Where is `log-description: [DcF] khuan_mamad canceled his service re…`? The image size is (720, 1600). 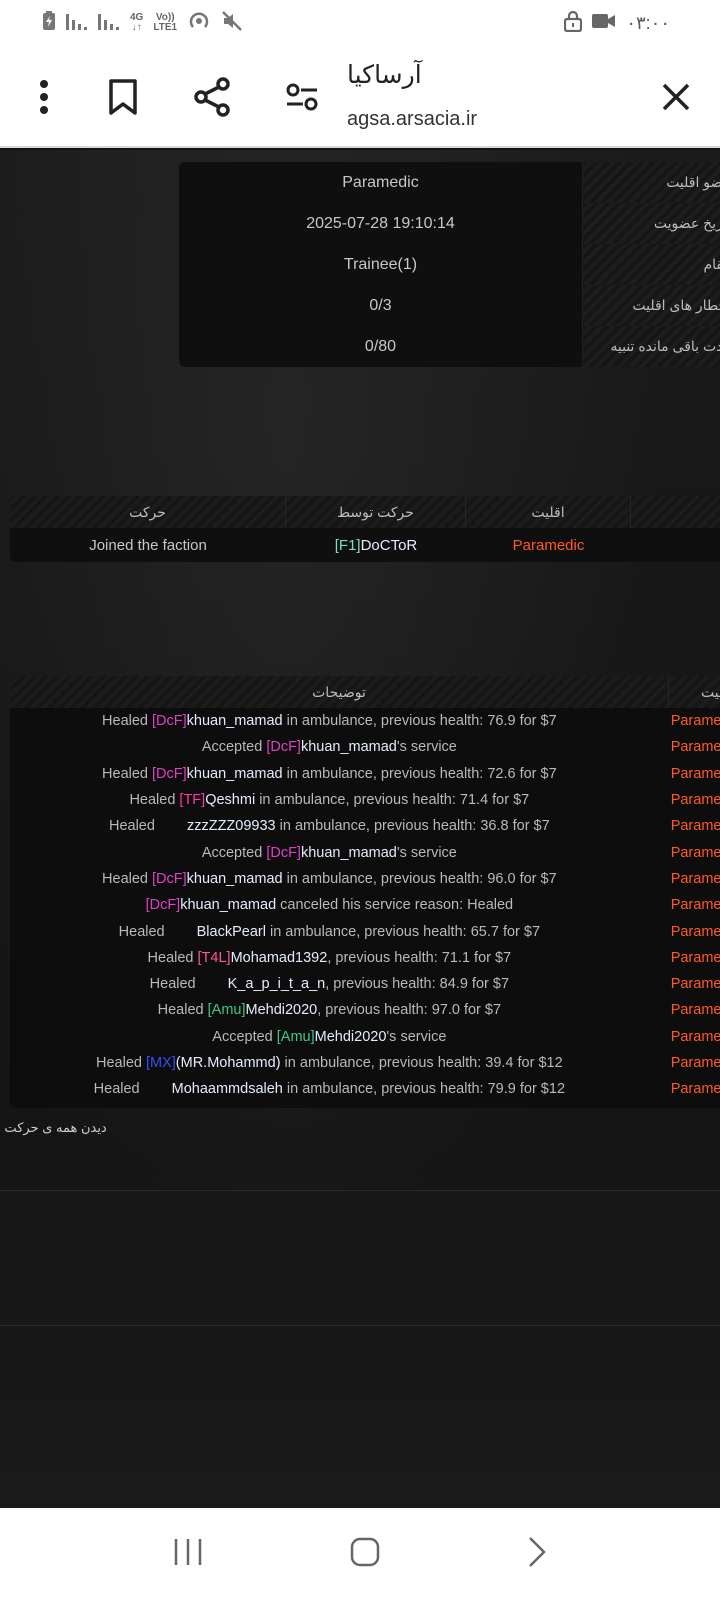 log-description: [DcF] khuan_mamad canceled his service re… is located at coordinates (329, 905).